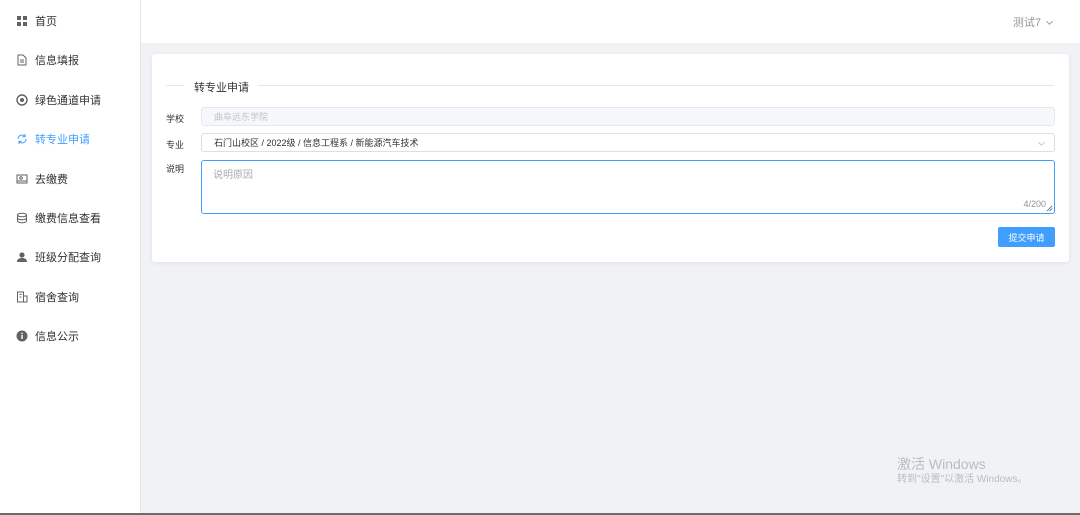 The height and width of the screenshot is (515, 1080). I want to click on database-icon, so click(22, 218).